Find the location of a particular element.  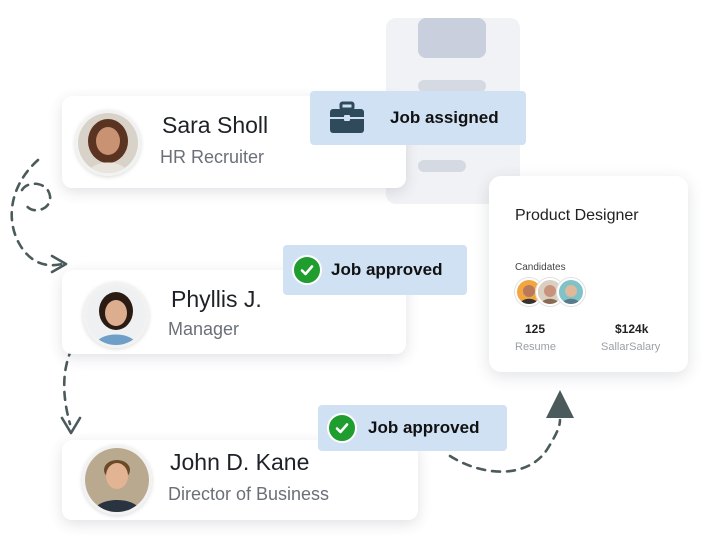

person-role: Manager is located at coordinates (204, 329).